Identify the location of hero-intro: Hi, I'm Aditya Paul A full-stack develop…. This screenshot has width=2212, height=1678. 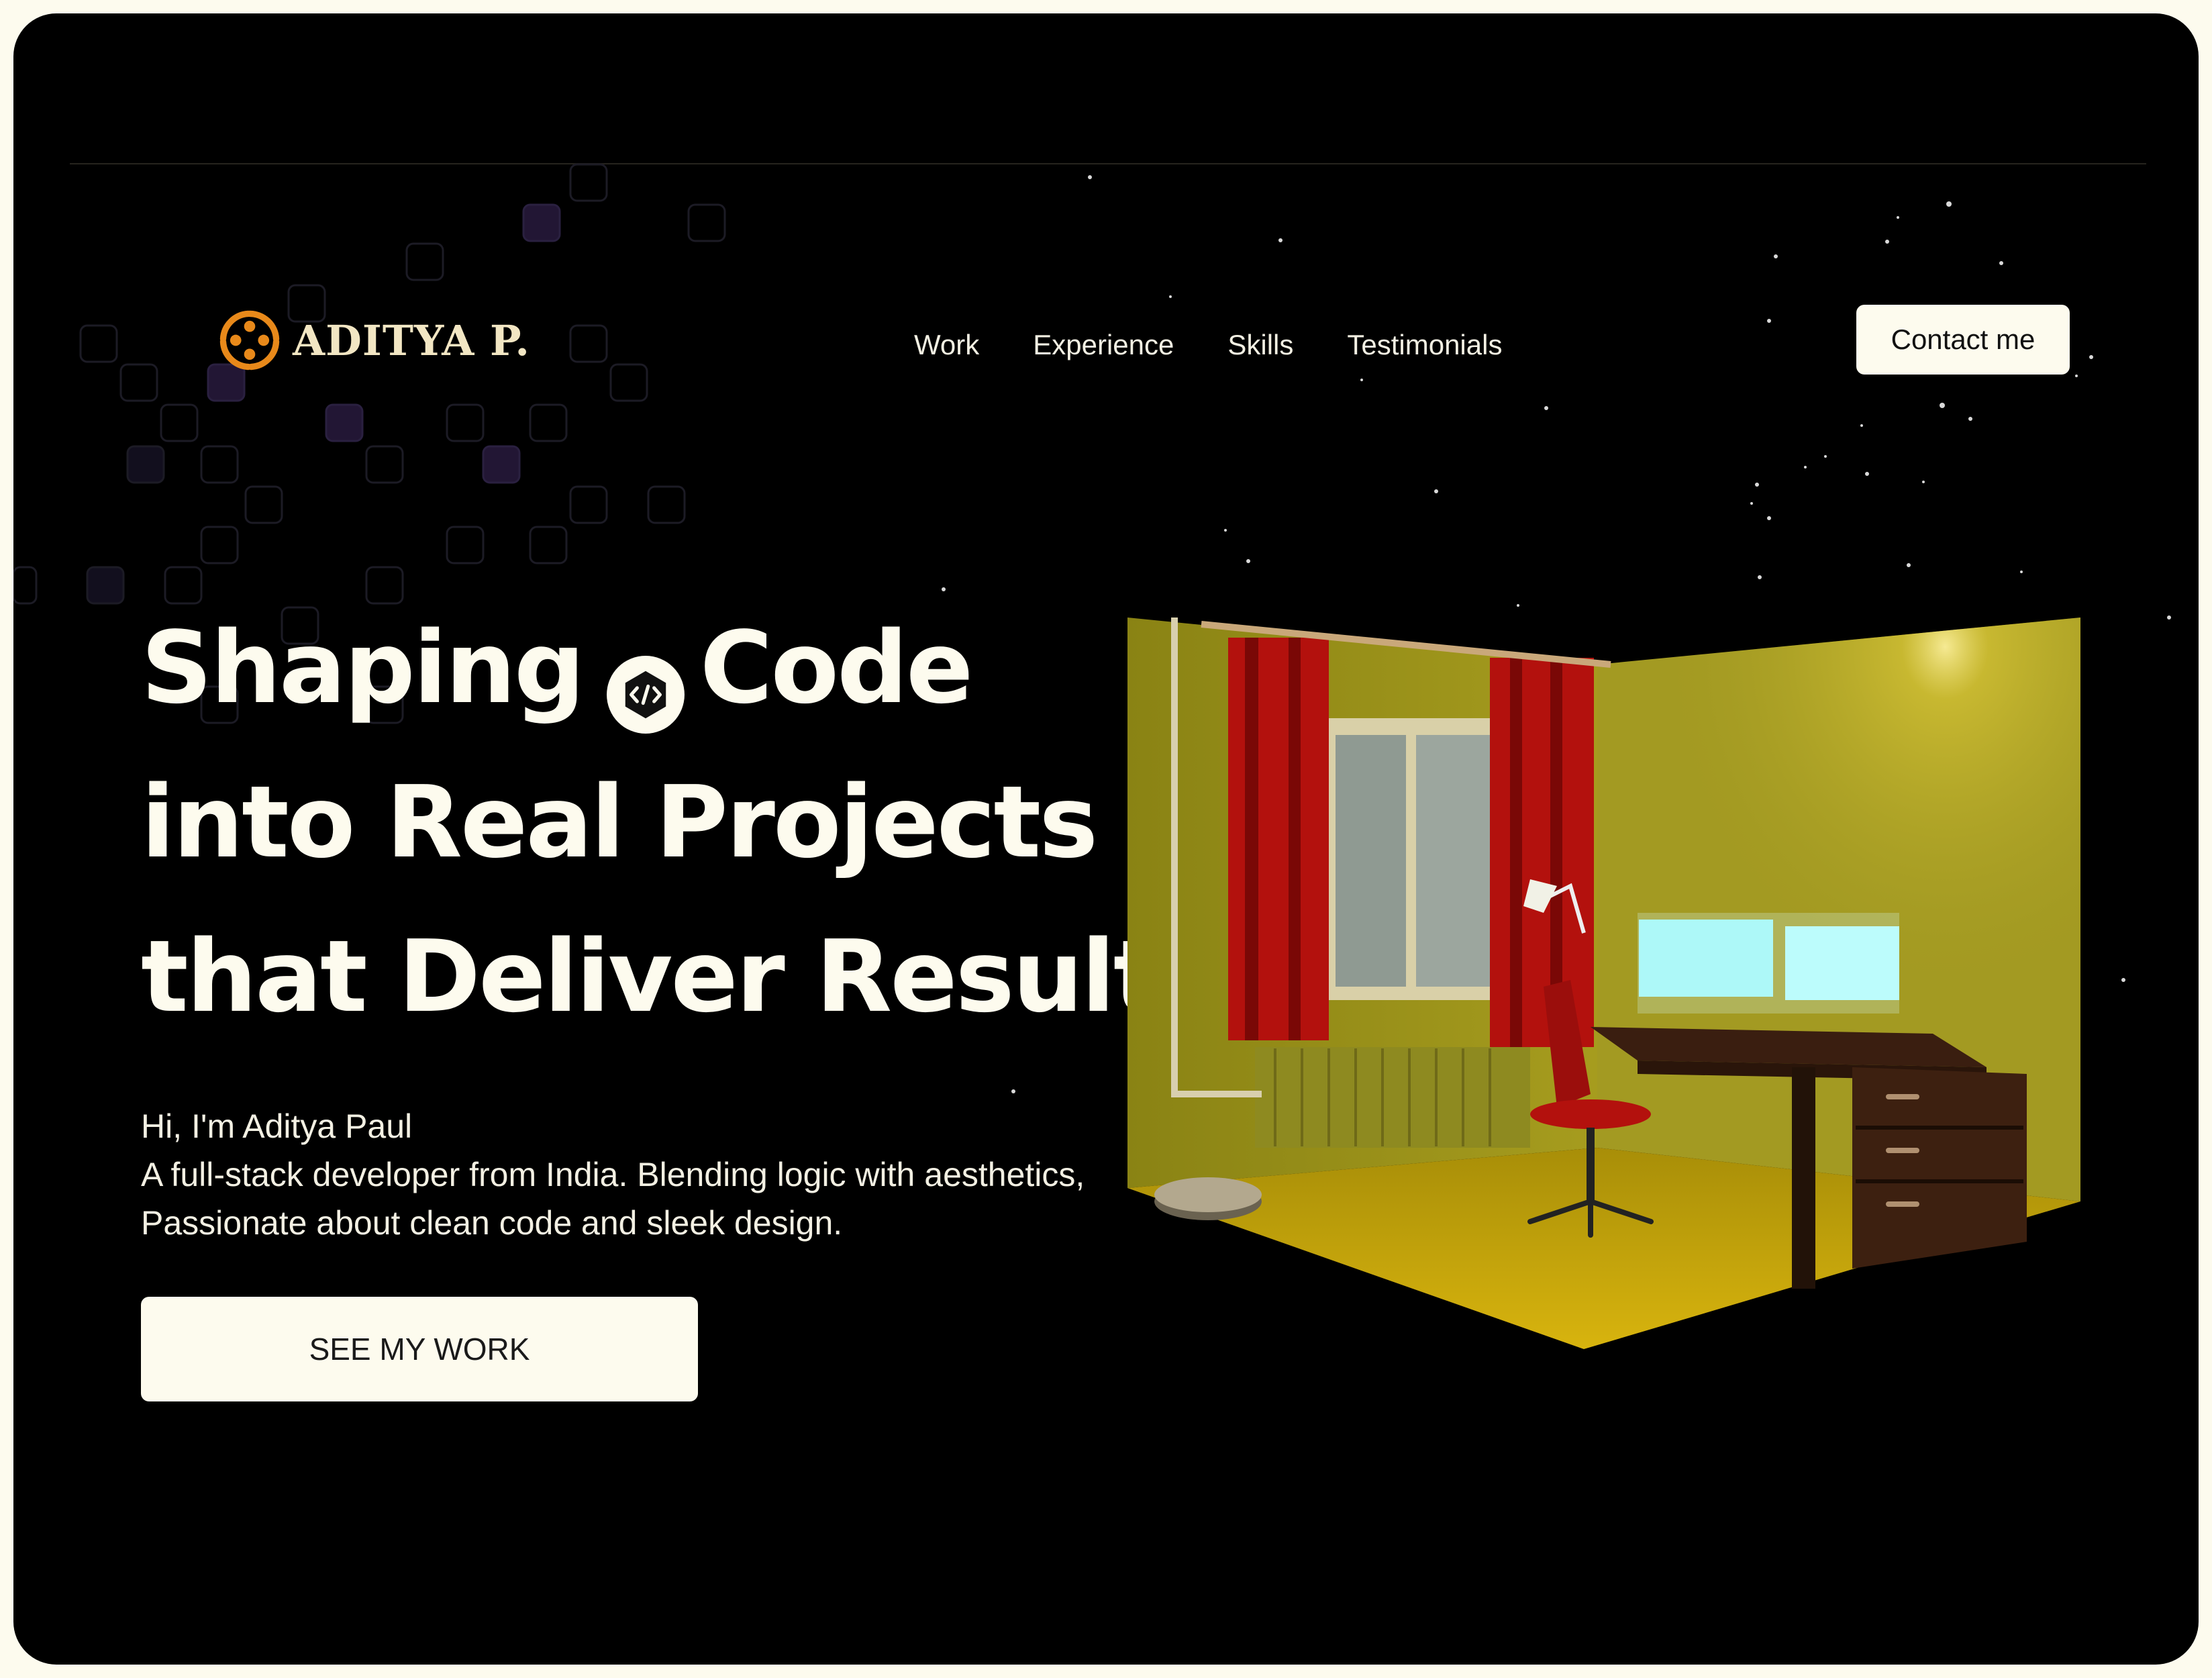
(613, 1174).